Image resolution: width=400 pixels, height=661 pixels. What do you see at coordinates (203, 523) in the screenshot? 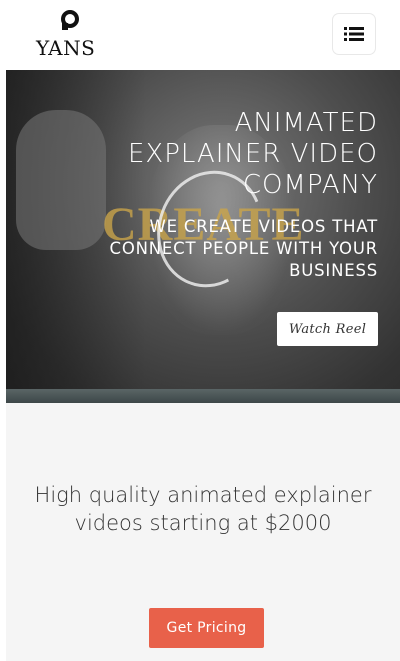
I see `intro-text-line: videos starting at $2000` at bounding box center [203, 523].